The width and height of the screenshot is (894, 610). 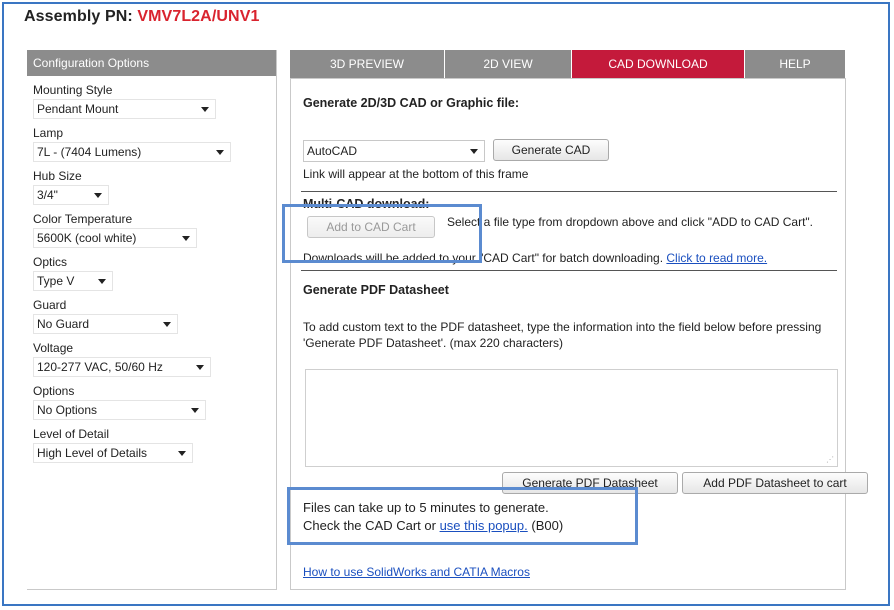 I want to click on select-value: 120-277 VAC, 50/60 Hz, so click(x=100, y=367).